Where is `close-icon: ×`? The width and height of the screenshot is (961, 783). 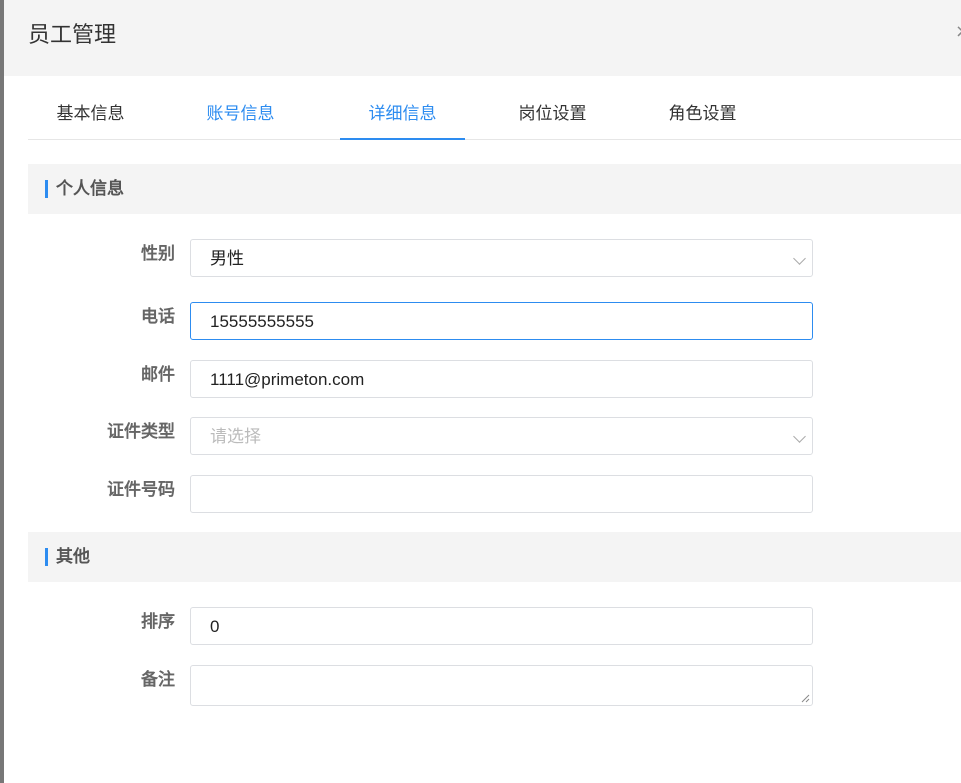
close-icon: × is located at coordinates (958, 32).